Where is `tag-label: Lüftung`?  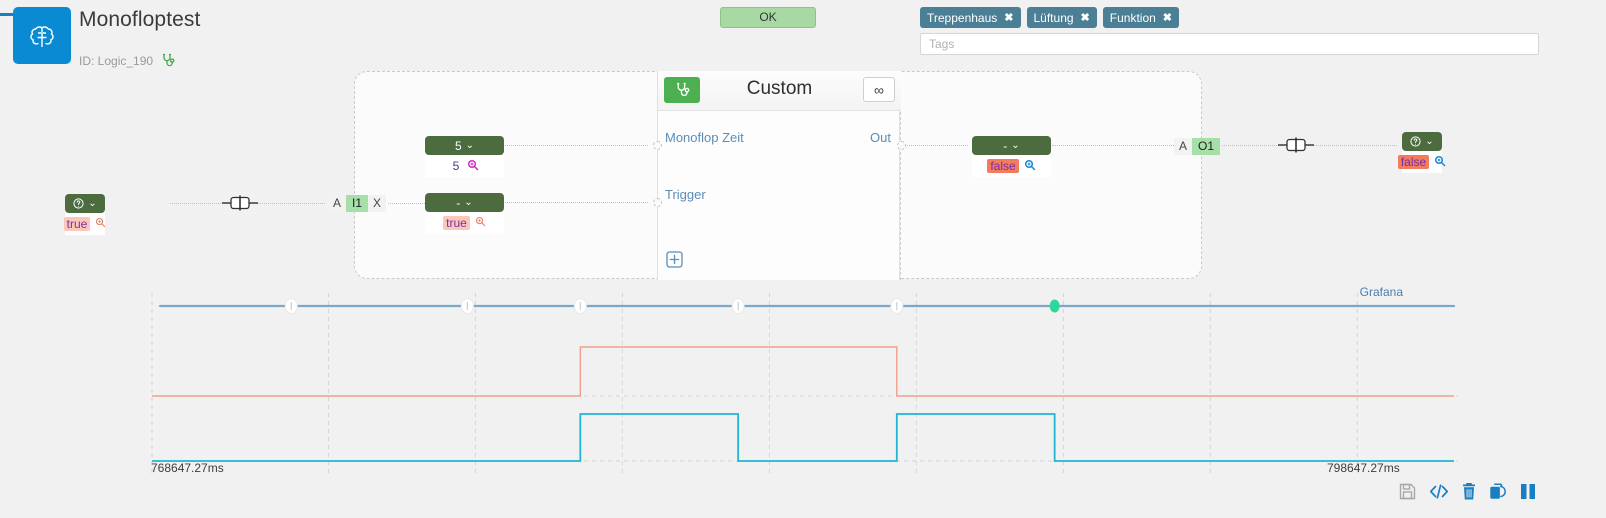 tag-label: Lüftung is located at coordinates (1053, 17).